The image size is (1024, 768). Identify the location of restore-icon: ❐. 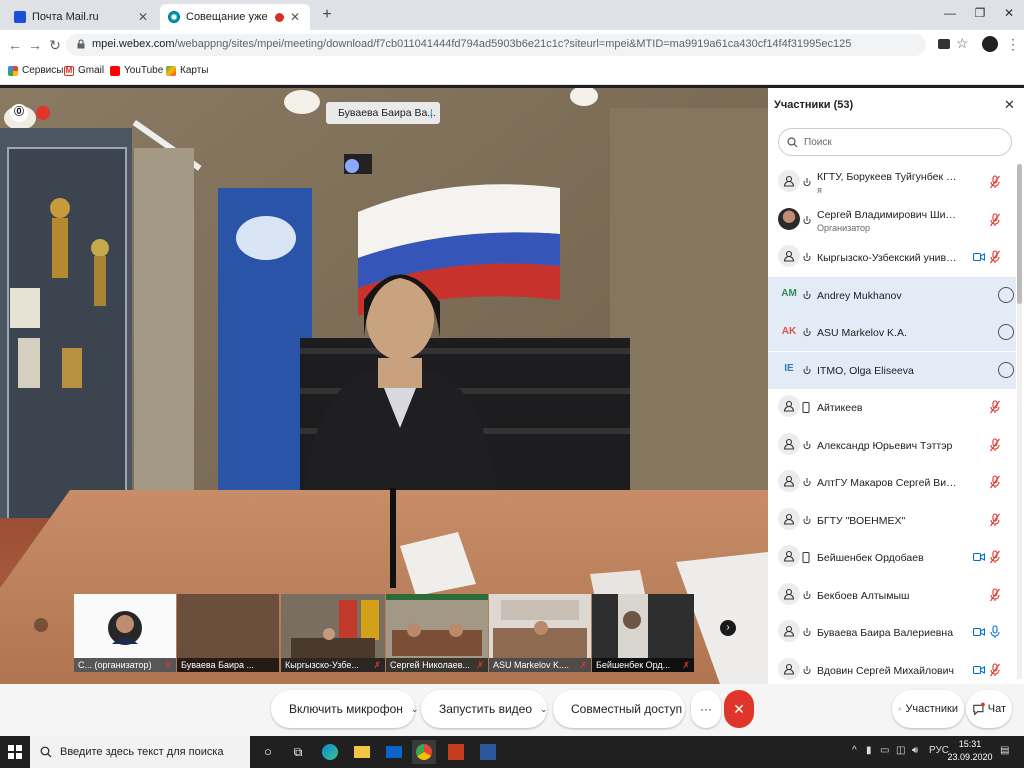
(980, 13).